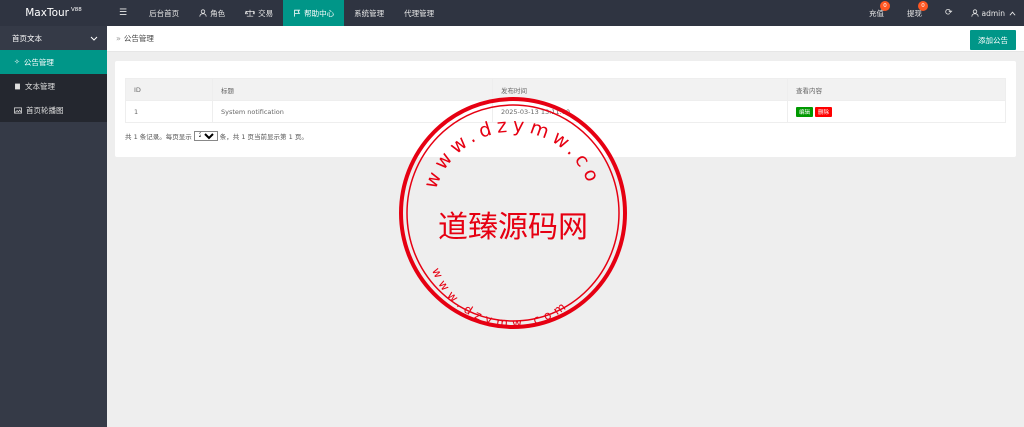 The height and width of the screenshot is (427, 1024). Describe the element at coordinates (263, 137) in the screenshot. I see `pager-suffix: 条，共 1 页当前显示第 1 页。` at that location.